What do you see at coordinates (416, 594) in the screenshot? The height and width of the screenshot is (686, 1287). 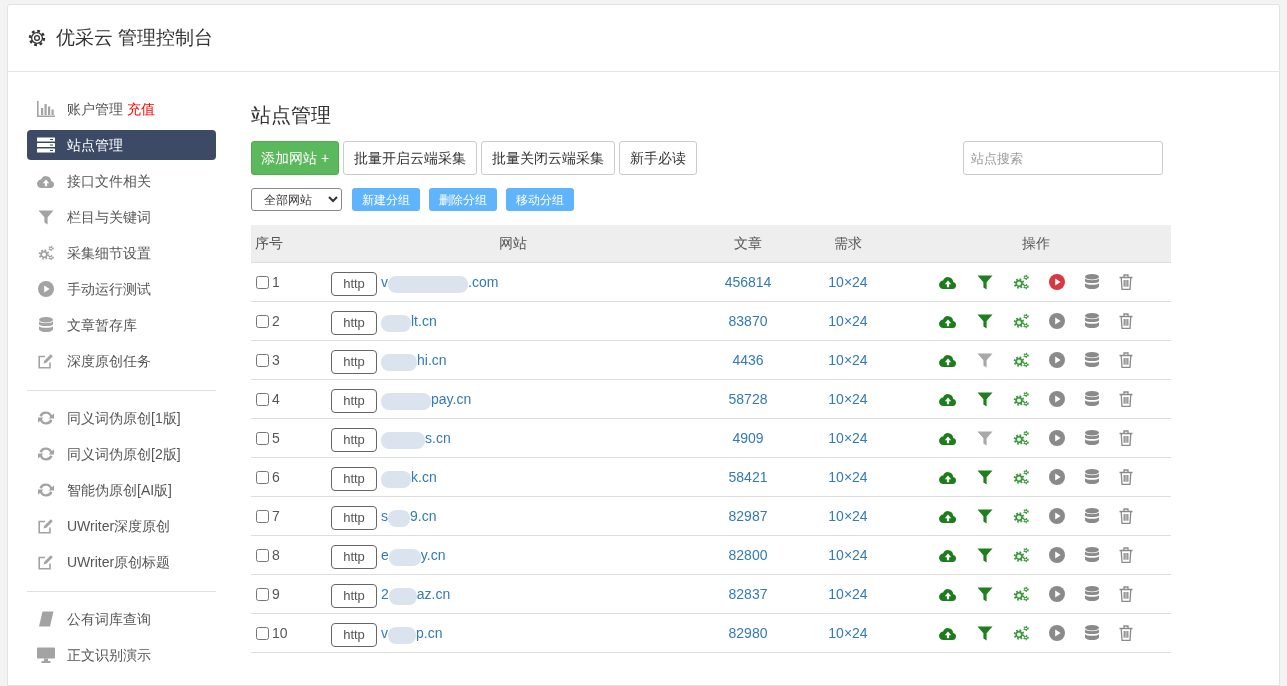 I see `website-link: 2 az.cn` at bounding box center [416, 594].